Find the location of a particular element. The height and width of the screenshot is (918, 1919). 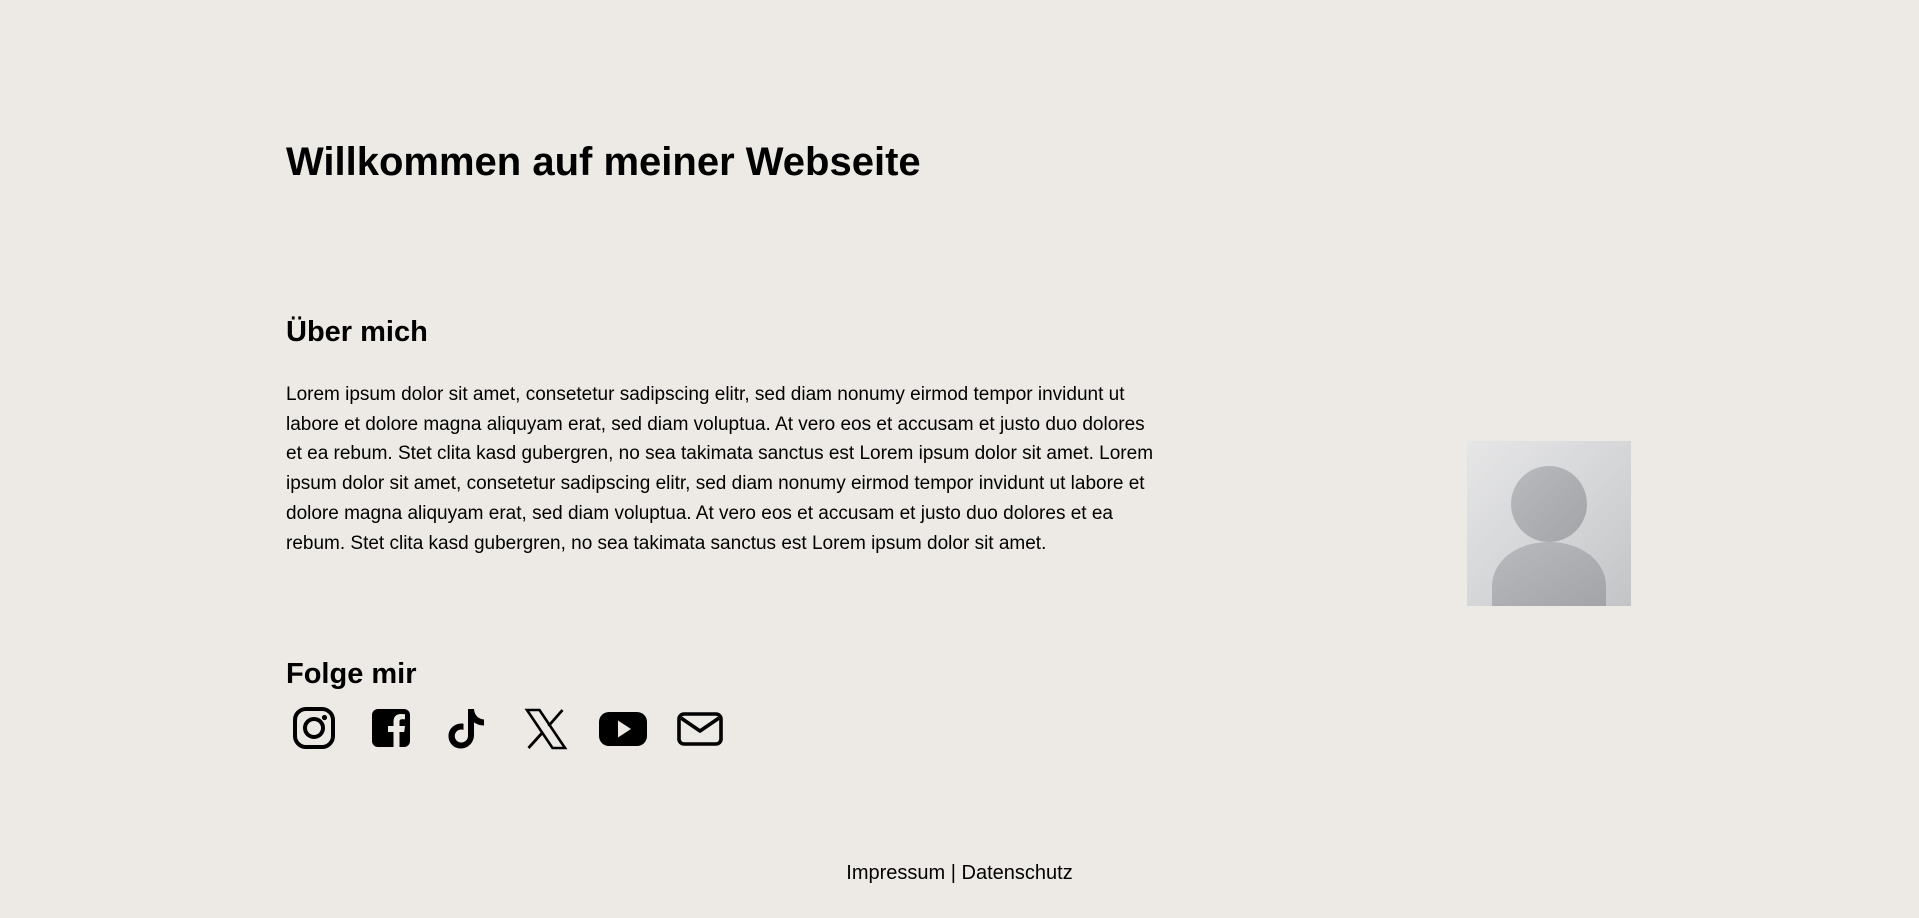

avatar is located at coordinates (1549, 523).